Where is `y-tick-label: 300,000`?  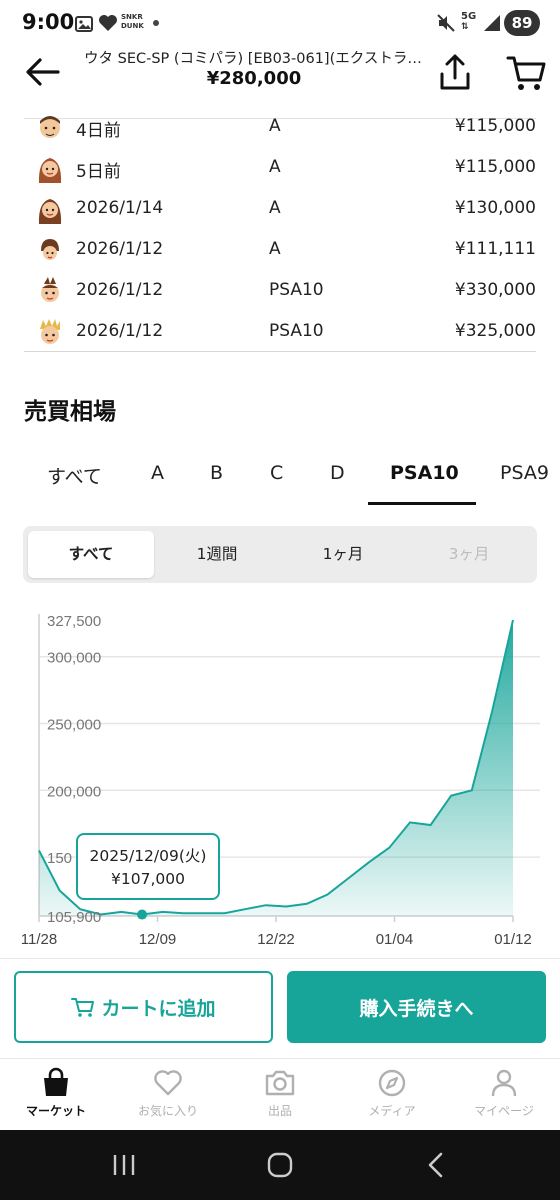
y-tick-label: 300,000 is located at coordinates (74, 658).